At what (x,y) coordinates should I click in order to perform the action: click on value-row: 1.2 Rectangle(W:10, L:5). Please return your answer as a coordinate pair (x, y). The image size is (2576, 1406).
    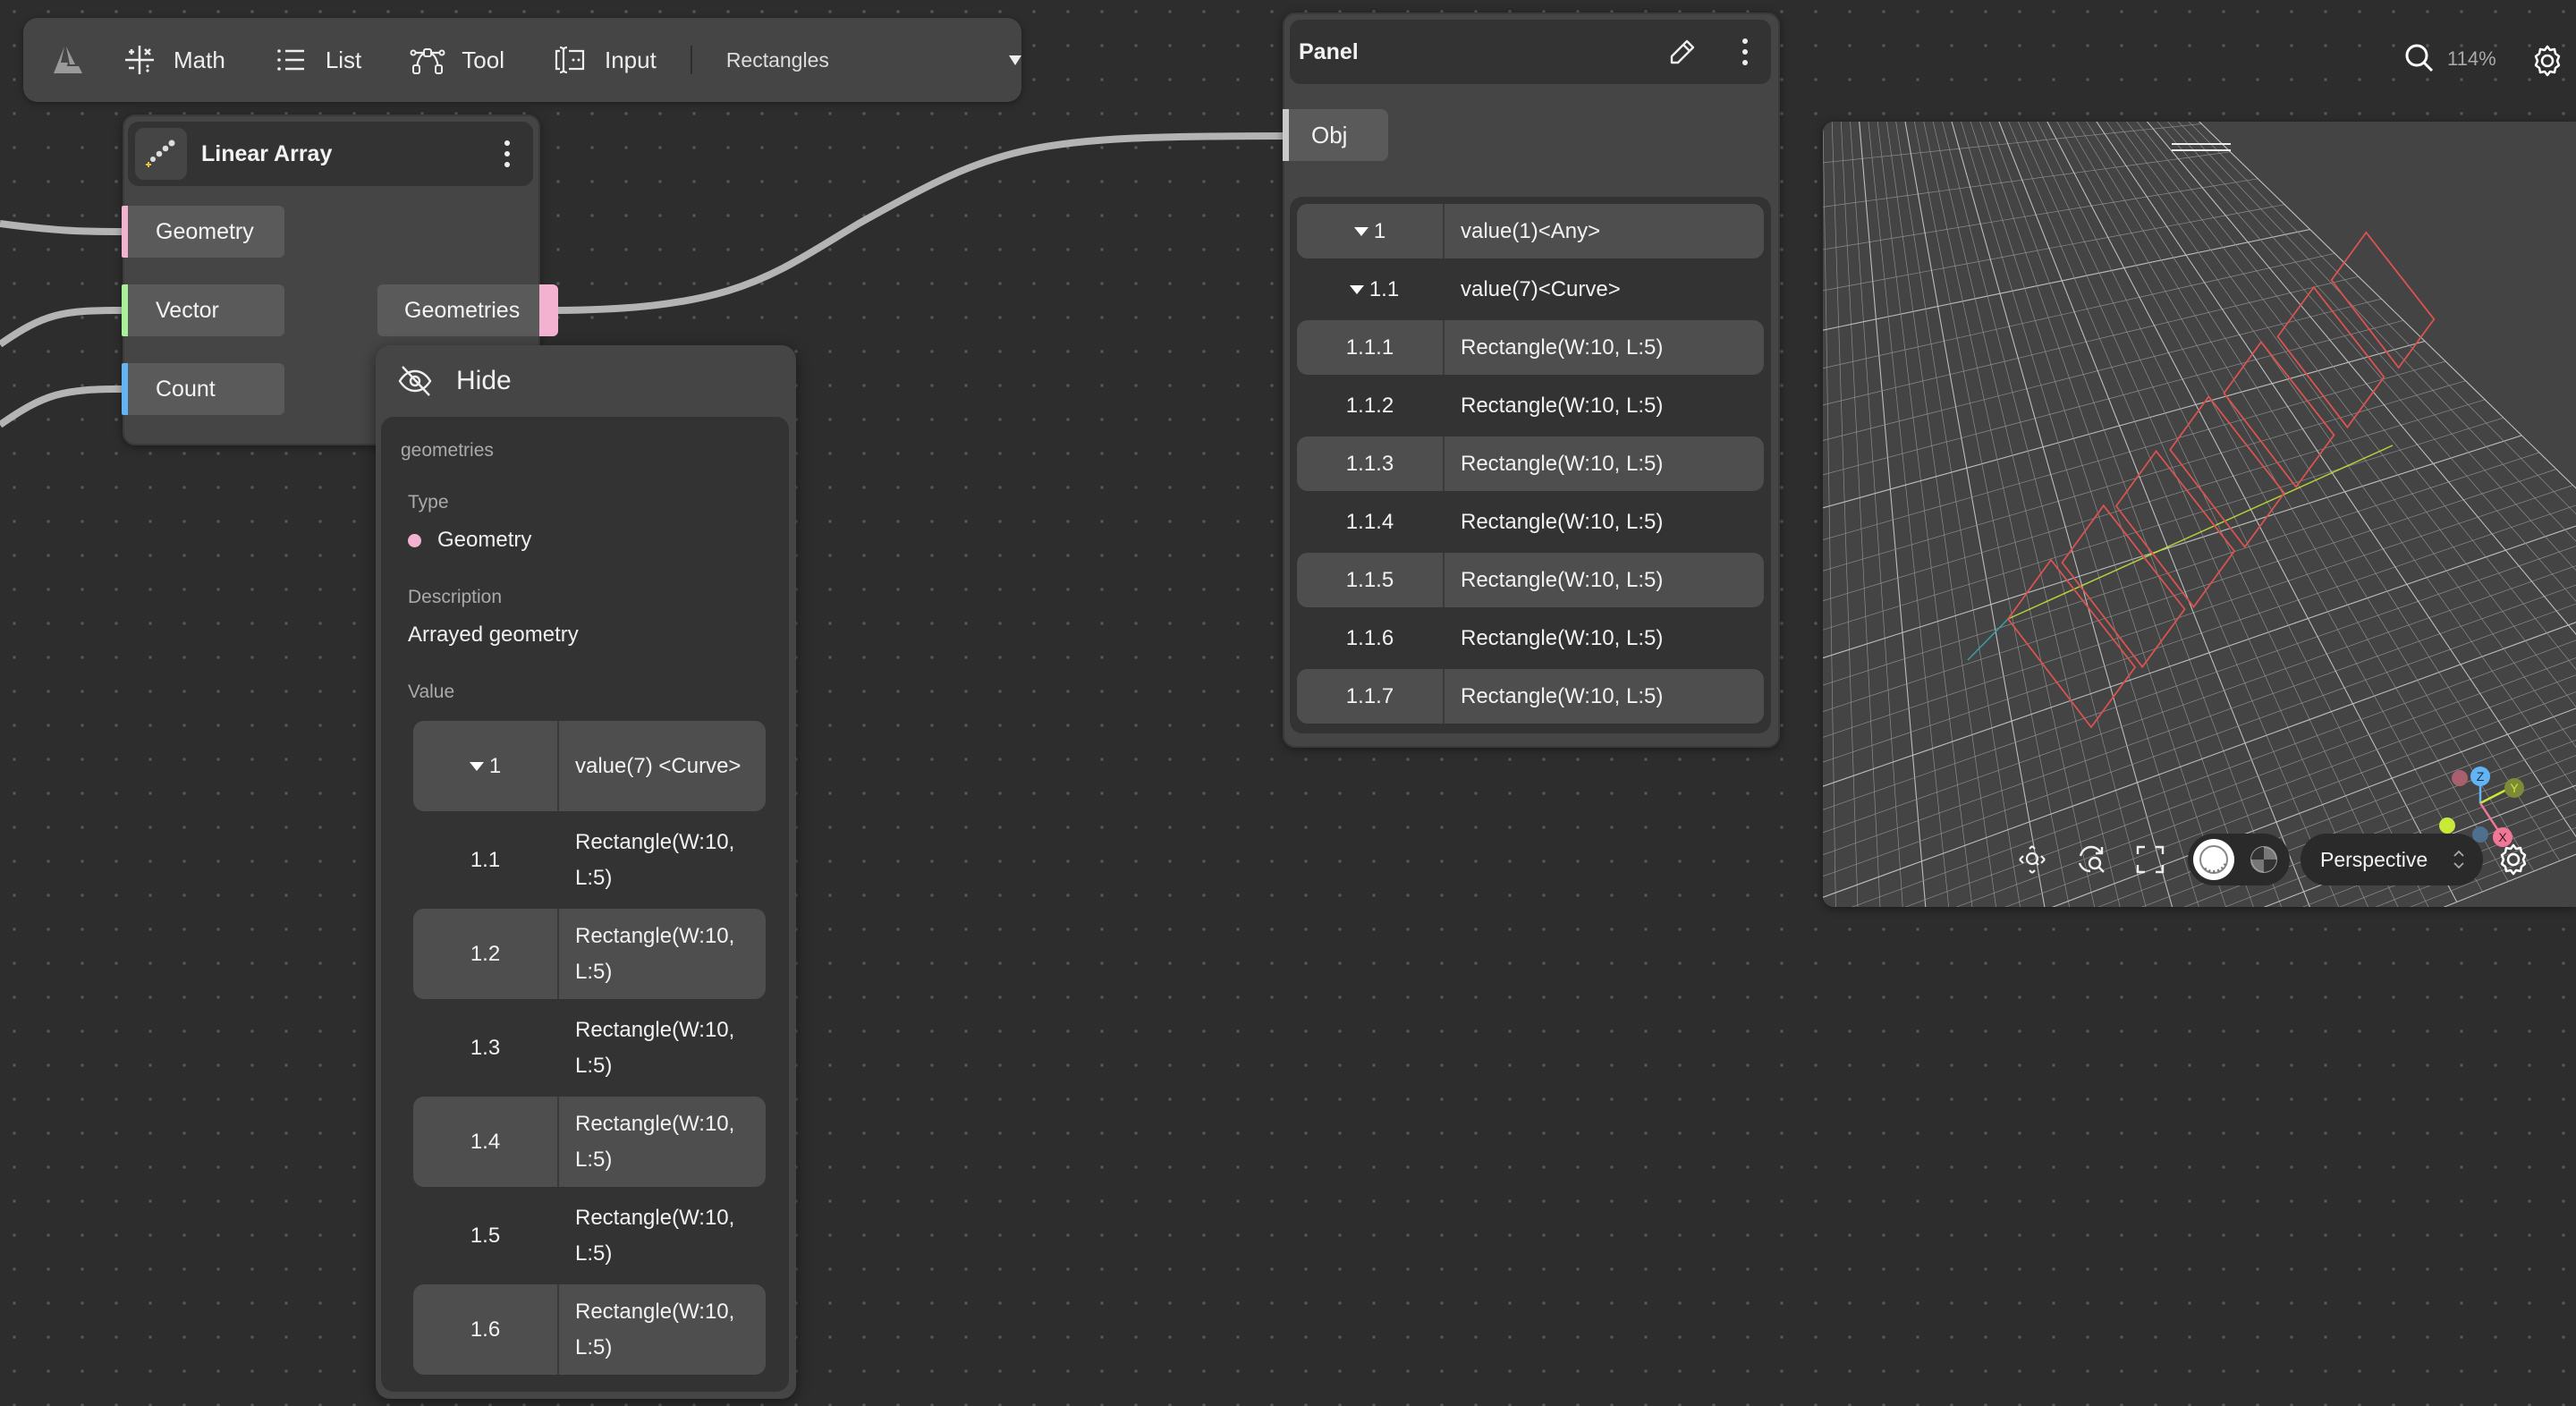
    Looking at the image, I should click on (589, 954).